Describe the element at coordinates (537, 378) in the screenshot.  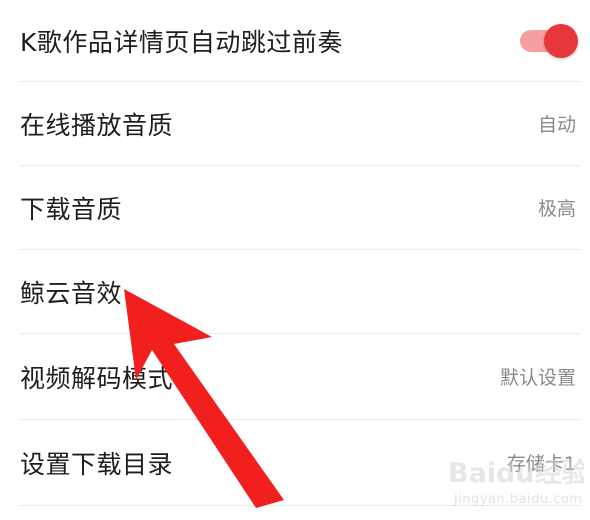
I see `setting-value: 默认设置` at that location.